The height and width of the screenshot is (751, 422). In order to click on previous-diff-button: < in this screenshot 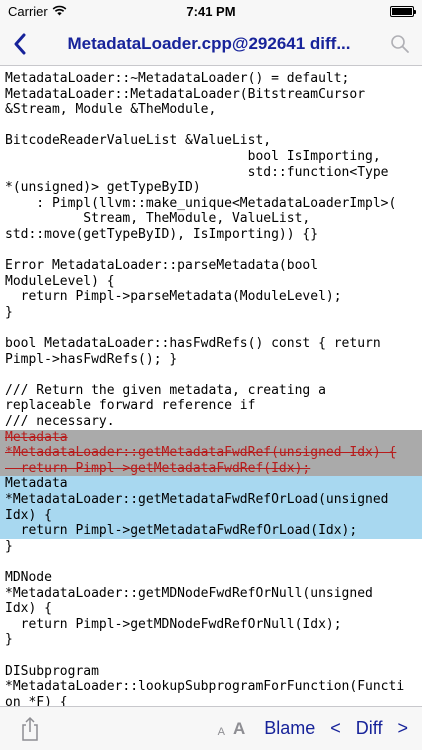, I will do `click(335, 728)`.